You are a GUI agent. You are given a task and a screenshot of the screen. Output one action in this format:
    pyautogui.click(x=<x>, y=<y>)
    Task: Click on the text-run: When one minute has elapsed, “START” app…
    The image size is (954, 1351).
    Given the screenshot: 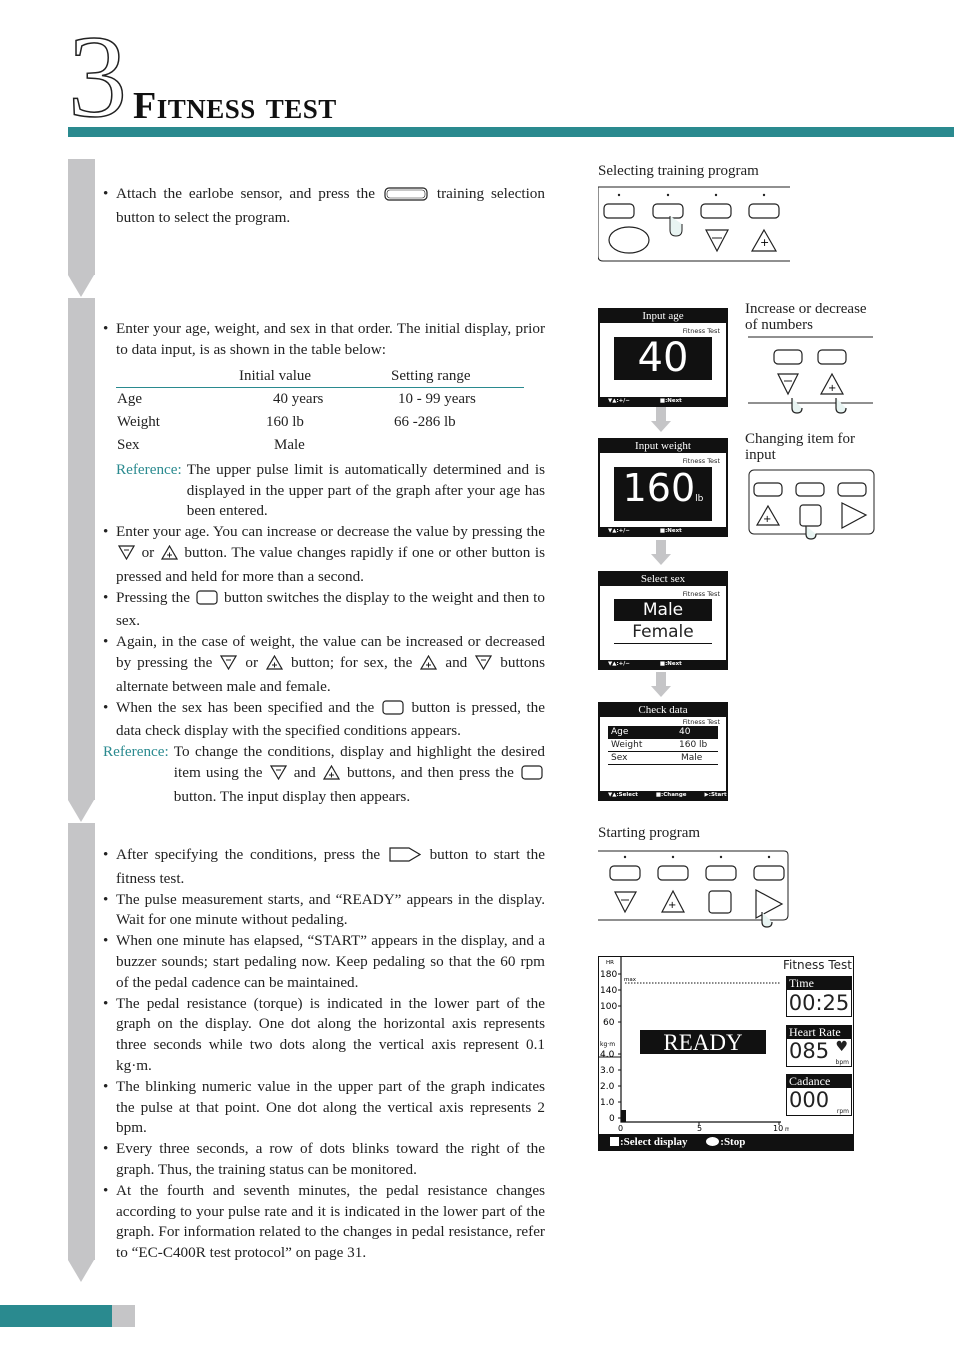 What is the action you would take?
    pyautogui.click(x=330, y=961)
    